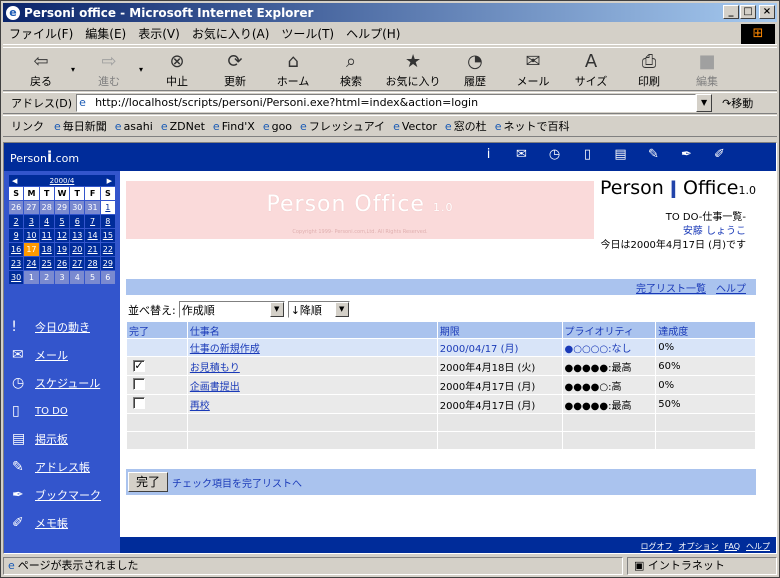  Describe the element at coordinates (673, 232) in the screenshot. I see `user-name: 安藤 しょうこ` at that location.